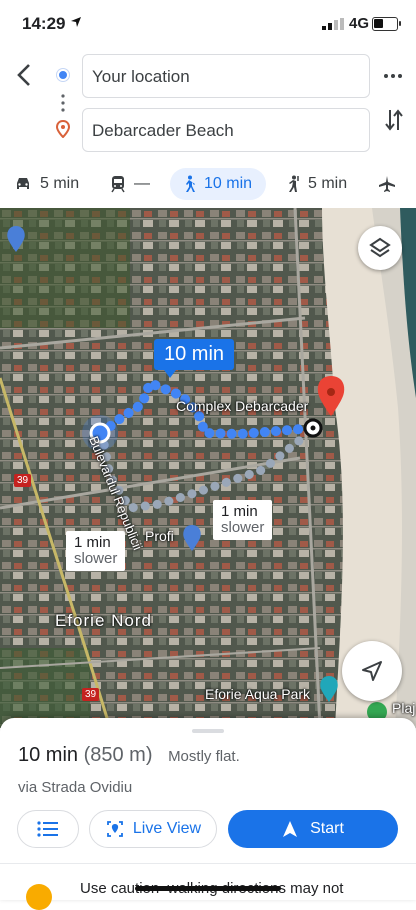 Image resolution: width=416 pixels, height=910 pixels. What do you see at coordinates (204, 756) in the screenshot?
I see `terrain-note: Mostly flat.` at bounding box center [204, 756].